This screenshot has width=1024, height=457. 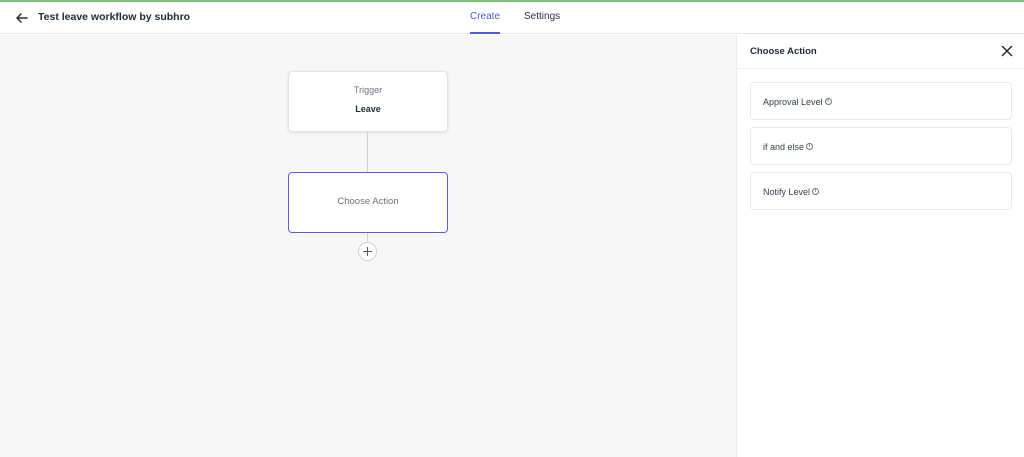 I want to click on option-notify-level: Notify Level i, so click(x=881, y=191).